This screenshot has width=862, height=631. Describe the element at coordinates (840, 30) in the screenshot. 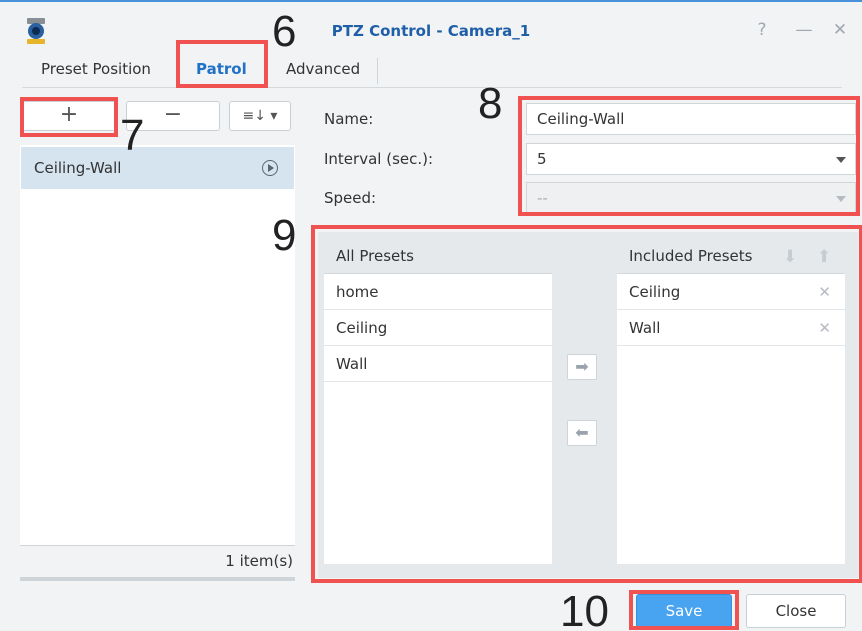

I see `close-icon: ✕` at that location.